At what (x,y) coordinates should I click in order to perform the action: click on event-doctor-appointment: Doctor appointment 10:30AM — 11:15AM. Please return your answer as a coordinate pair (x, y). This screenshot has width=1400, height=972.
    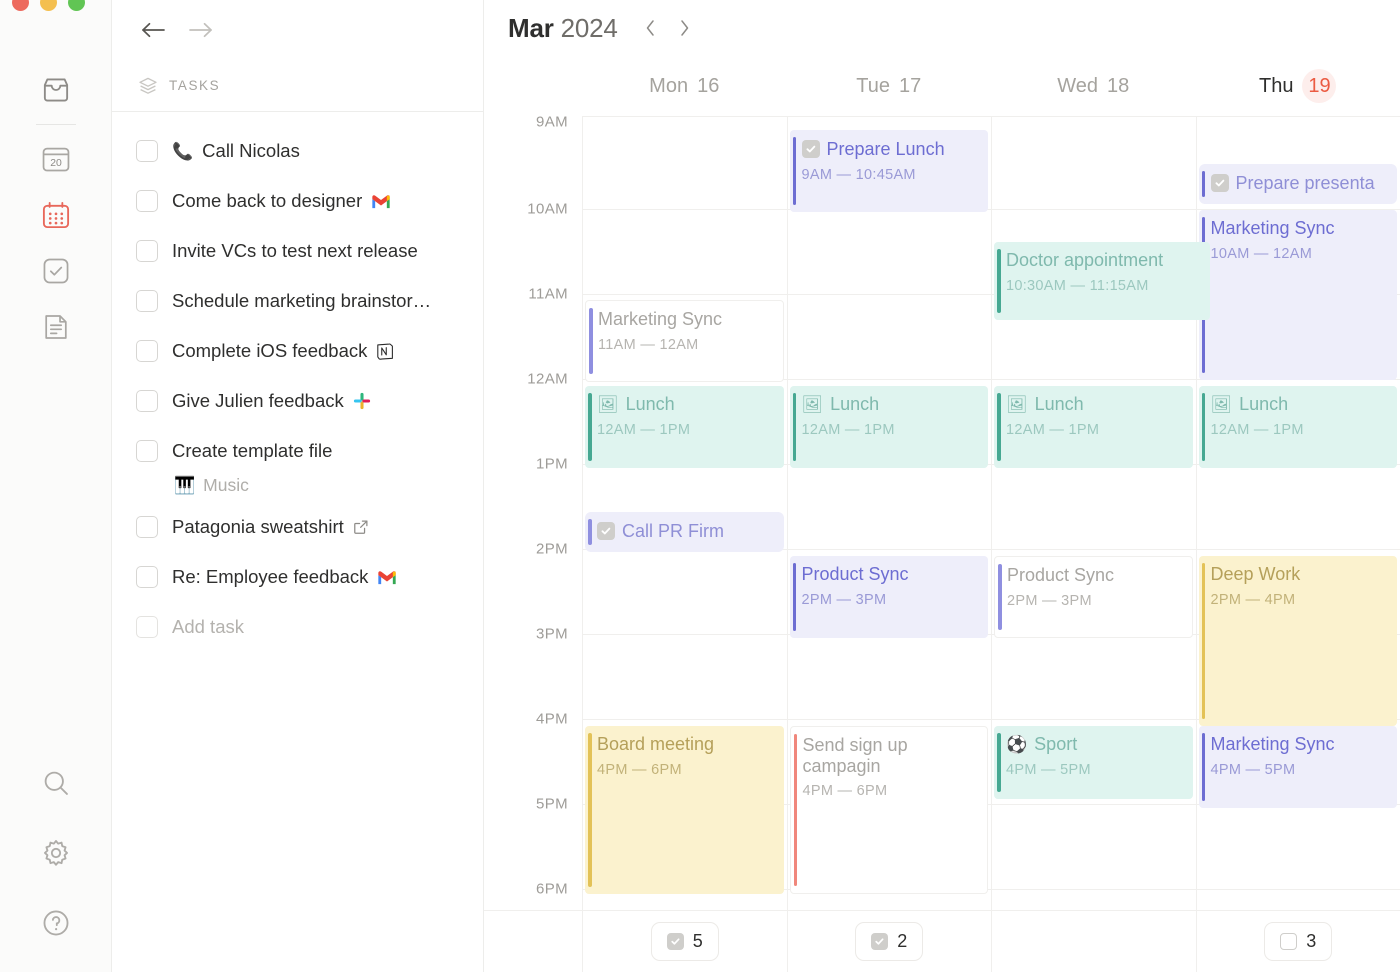
    Looking at the image, I should click on (1102, 281).